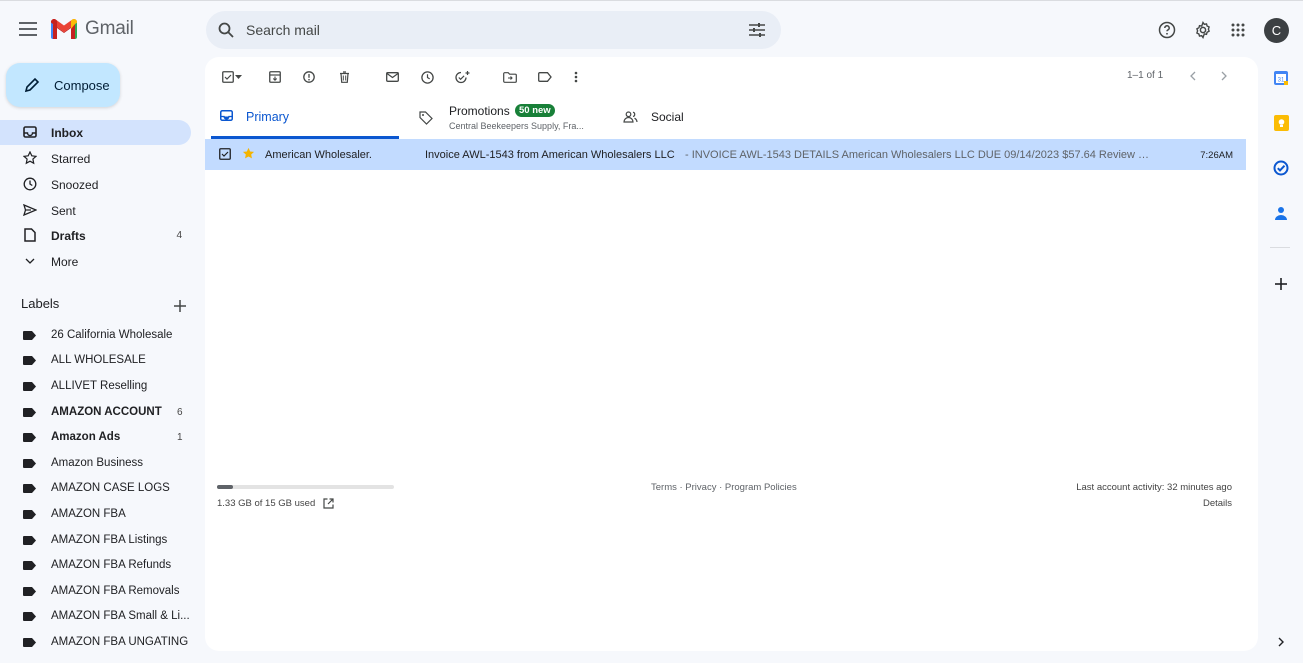  Describe the element at coordinates (63, 211) in the screenshot. I see `nav-label: Sent` at that location.